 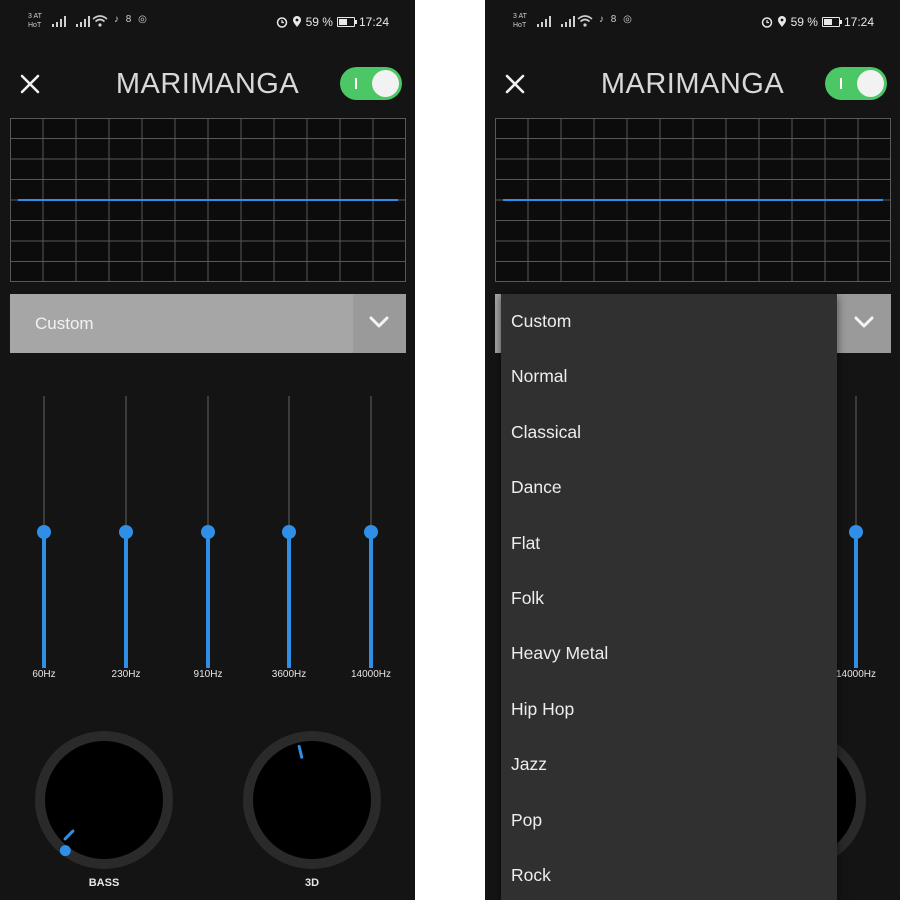 I want to click on band-slider-3600hz: 3600Hz, so click(x=289, y=541).